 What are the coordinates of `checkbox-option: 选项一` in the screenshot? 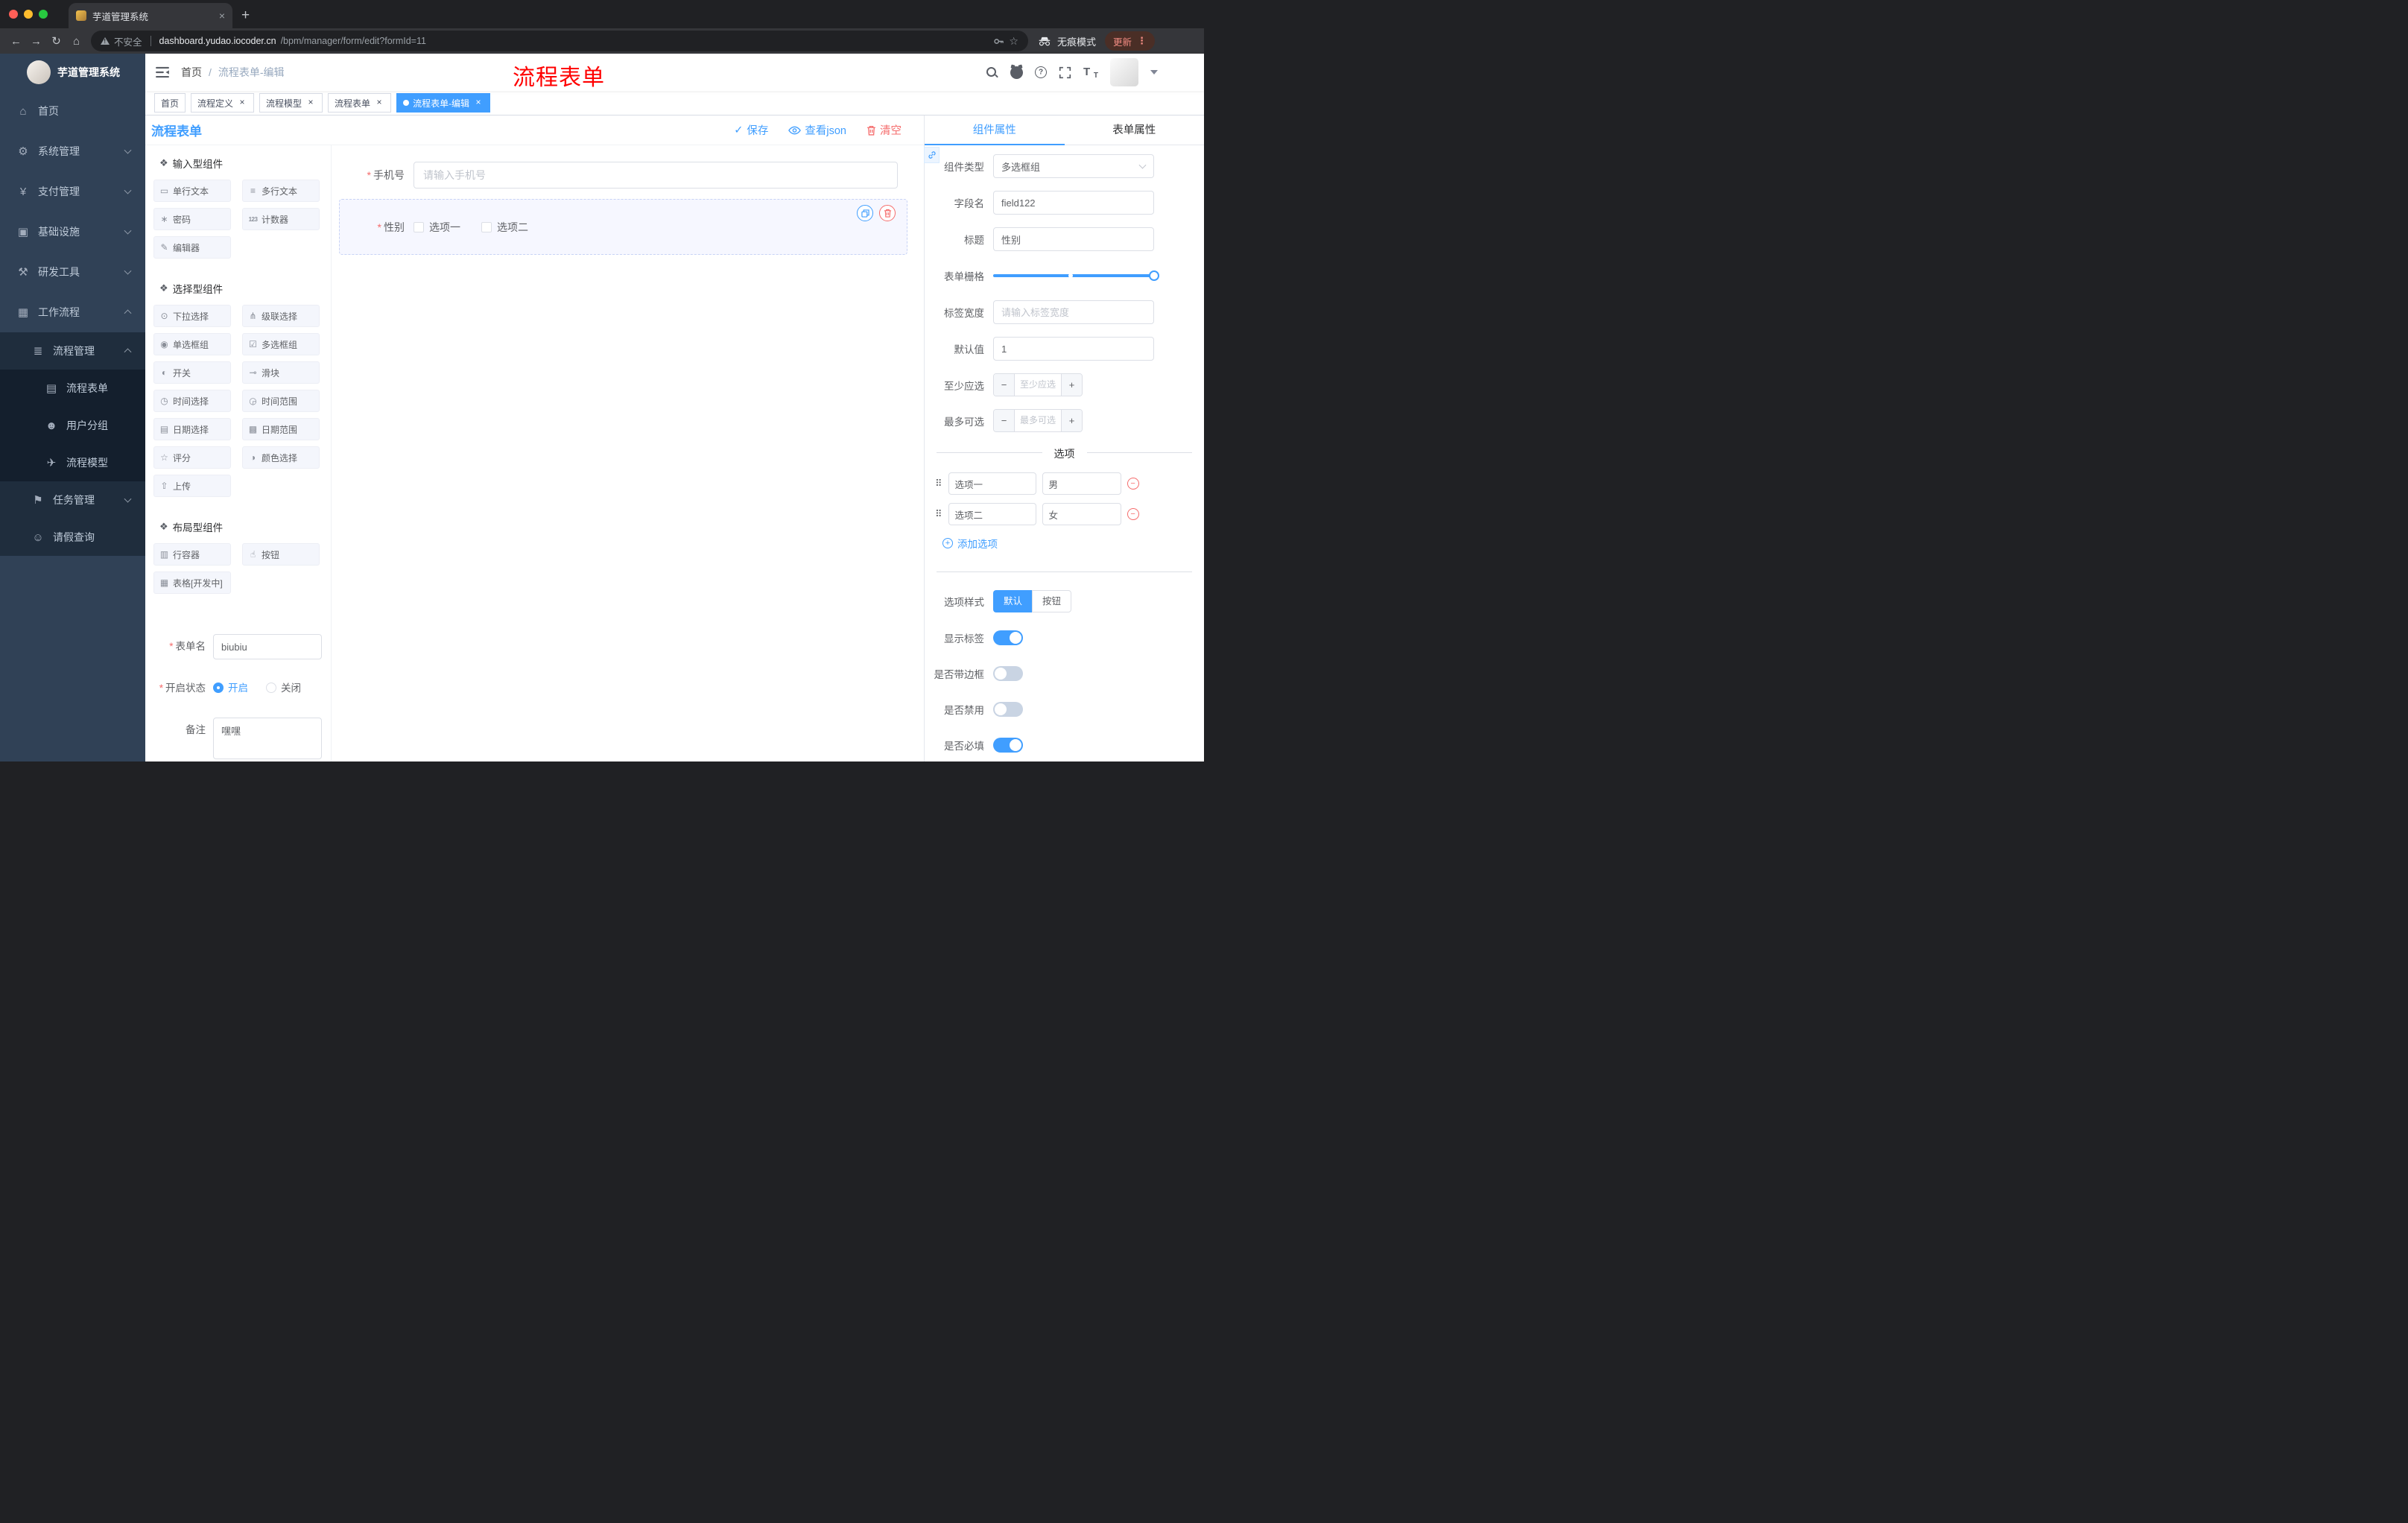 It's located at (437, 228).